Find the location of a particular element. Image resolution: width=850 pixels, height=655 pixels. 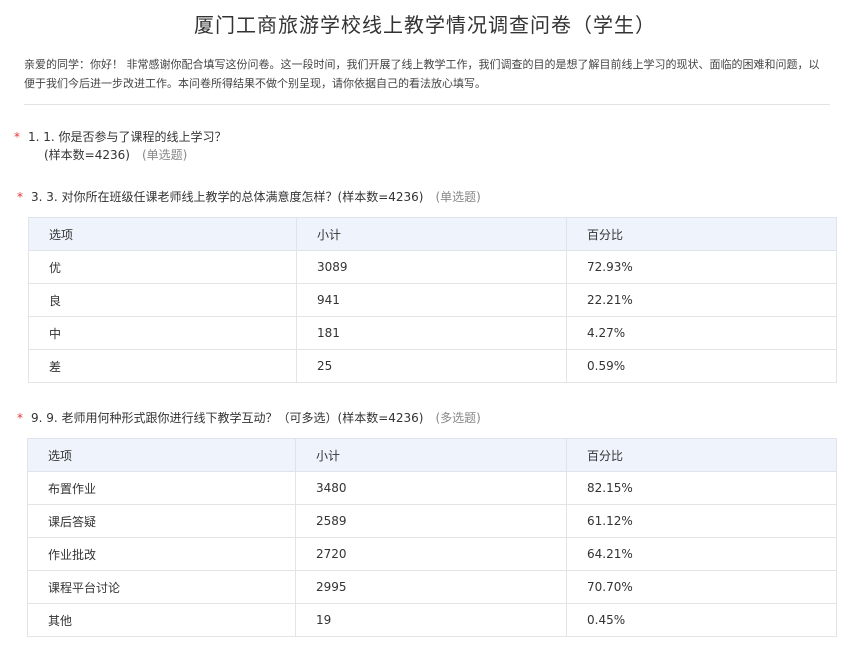

divider is located at coordinates (427, 104).